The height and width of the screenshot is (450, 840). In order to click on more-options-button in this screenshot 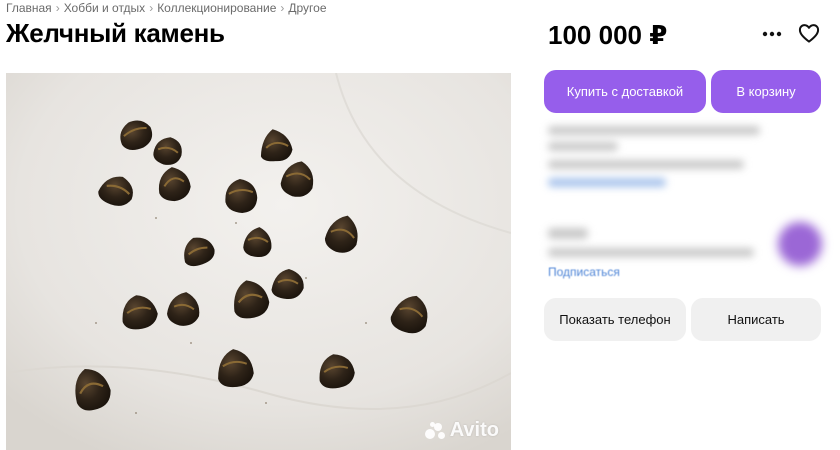, I will do `click(772, 34)`.